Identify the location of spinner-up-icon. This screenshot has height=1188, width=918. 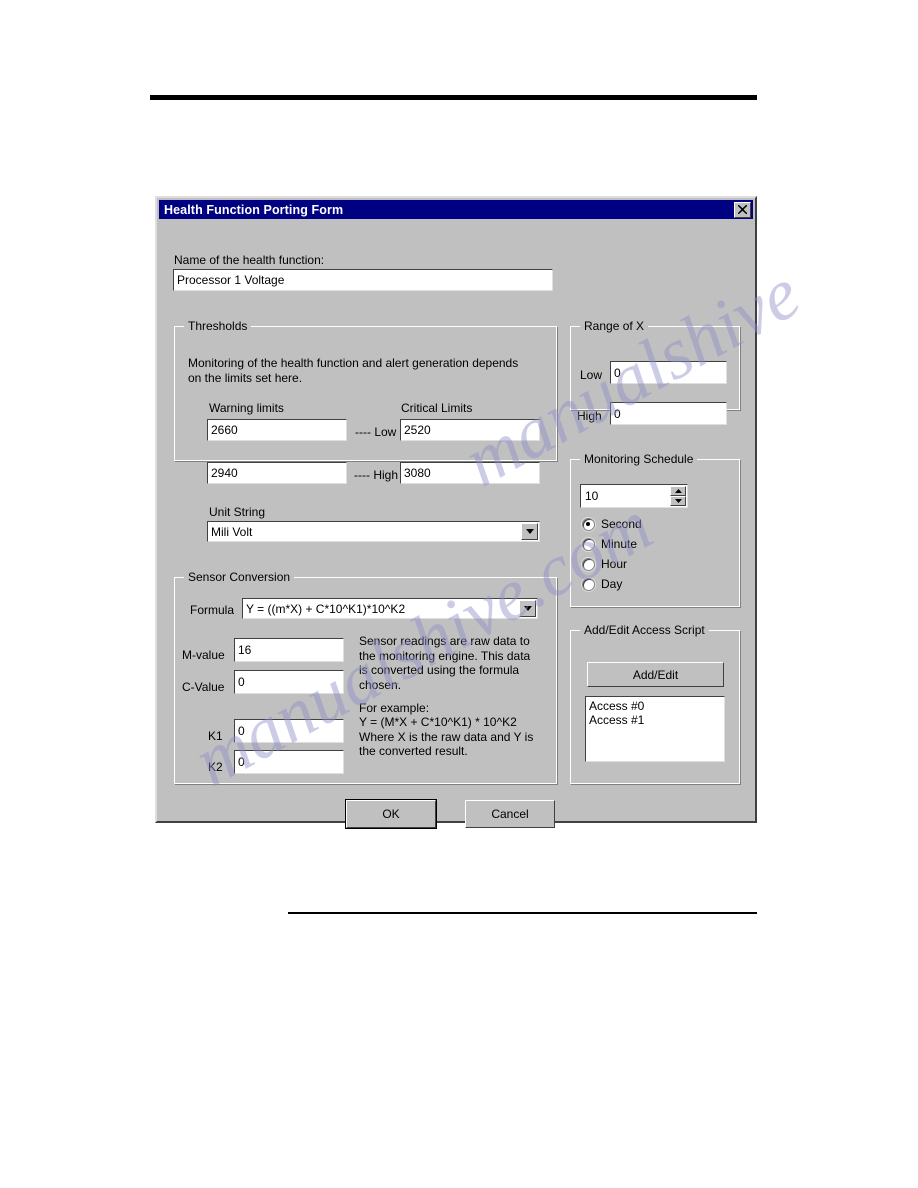
(678, 491).